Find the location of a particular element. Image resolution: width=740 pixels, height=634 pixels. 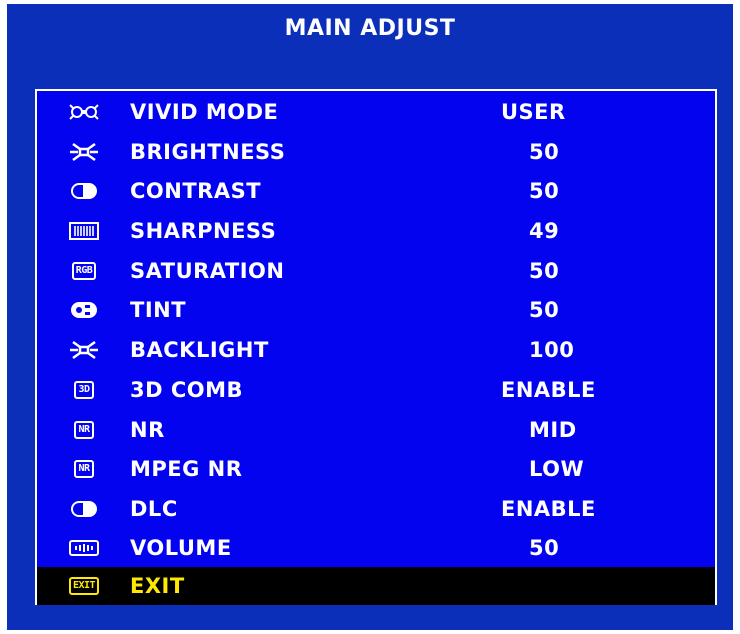

menu-item-3d-comb: 3D 3D COMB ENABLE is located at coordinates (376, 390).